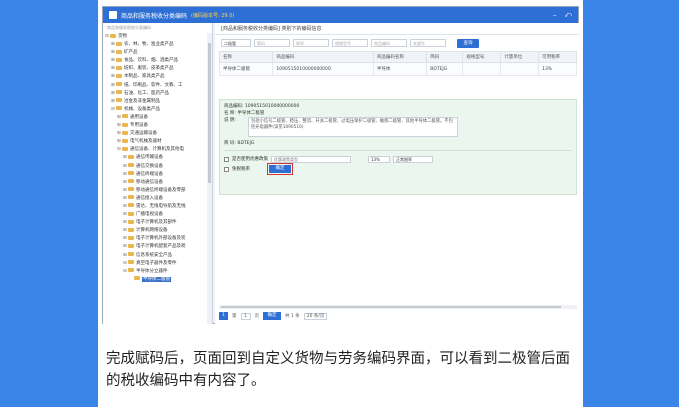 This screenshot has height=407, width=679. What do you see at coordinates (311, 43) in the screenshot?
I see `tax-rate-input: 税率` at bounding box center [311, 43].